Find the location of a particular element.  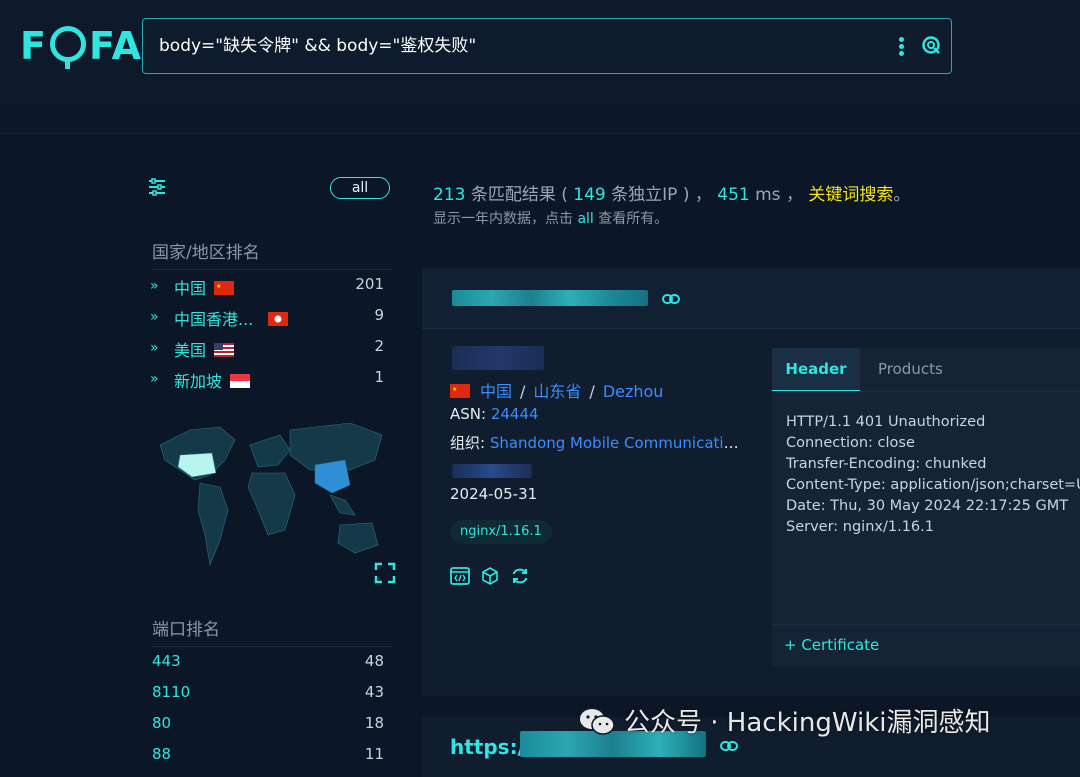

redacted-ip is located at coordinates (498, 358).